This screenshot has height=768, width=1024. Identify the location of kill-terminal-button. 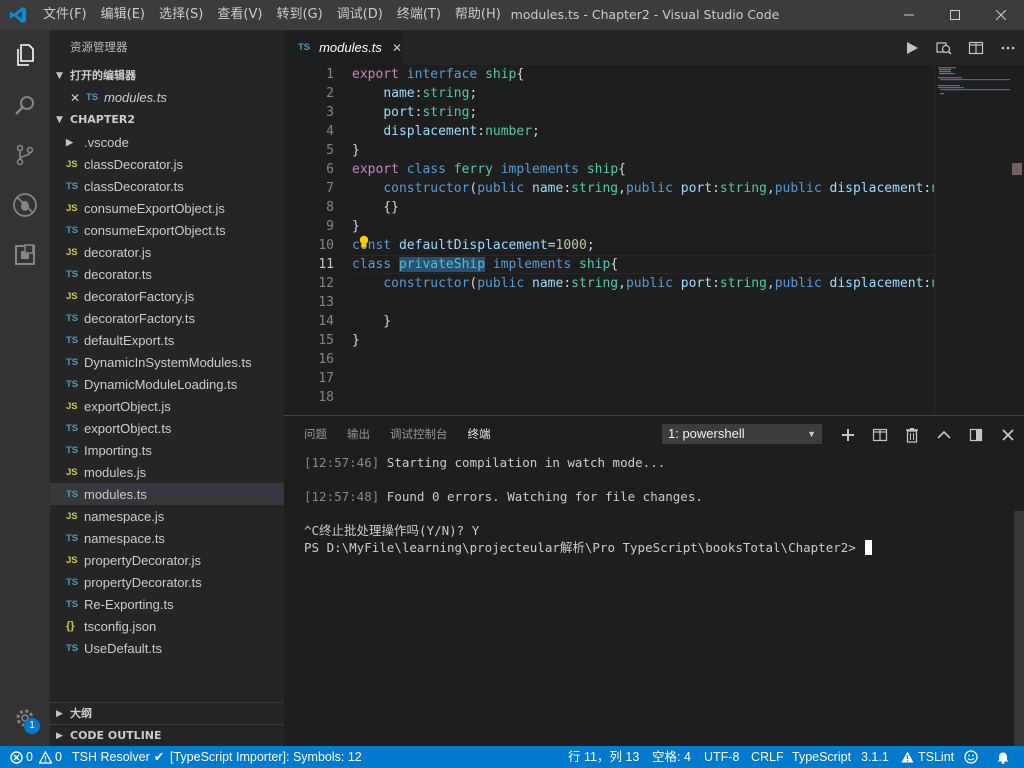
(912, 434).